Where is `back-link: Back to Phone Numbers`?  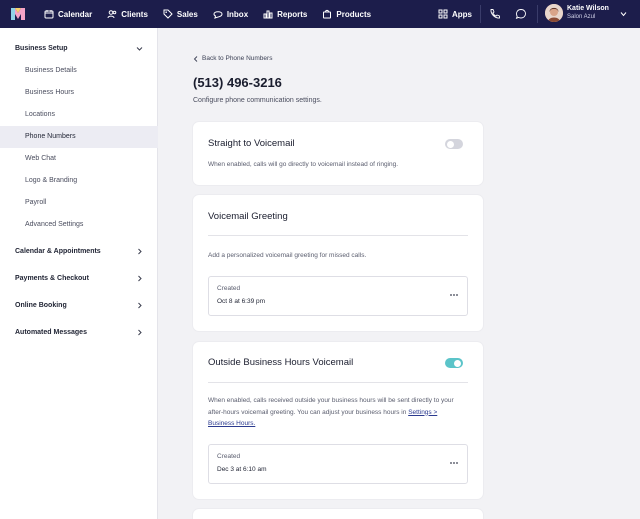 back-link: Back to Phone Numbers is located at coordinates (232, 58).